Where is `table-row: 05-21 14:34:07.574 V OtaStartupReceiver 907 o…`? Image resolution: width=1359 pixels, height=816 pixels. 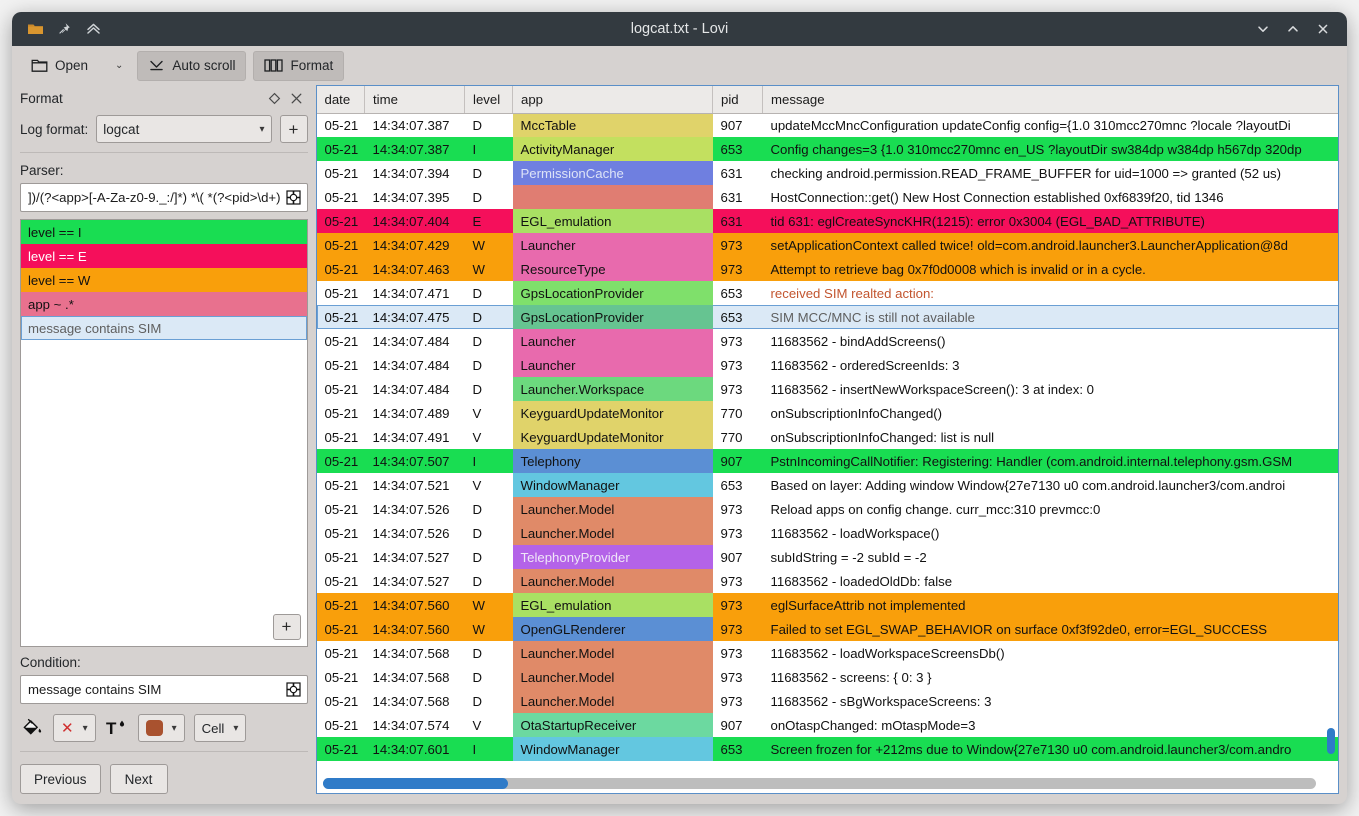
table-row: 05-21 14:34:07.574 V OtaStartupReceiver 907 o… is located at coordinates (827, 725).